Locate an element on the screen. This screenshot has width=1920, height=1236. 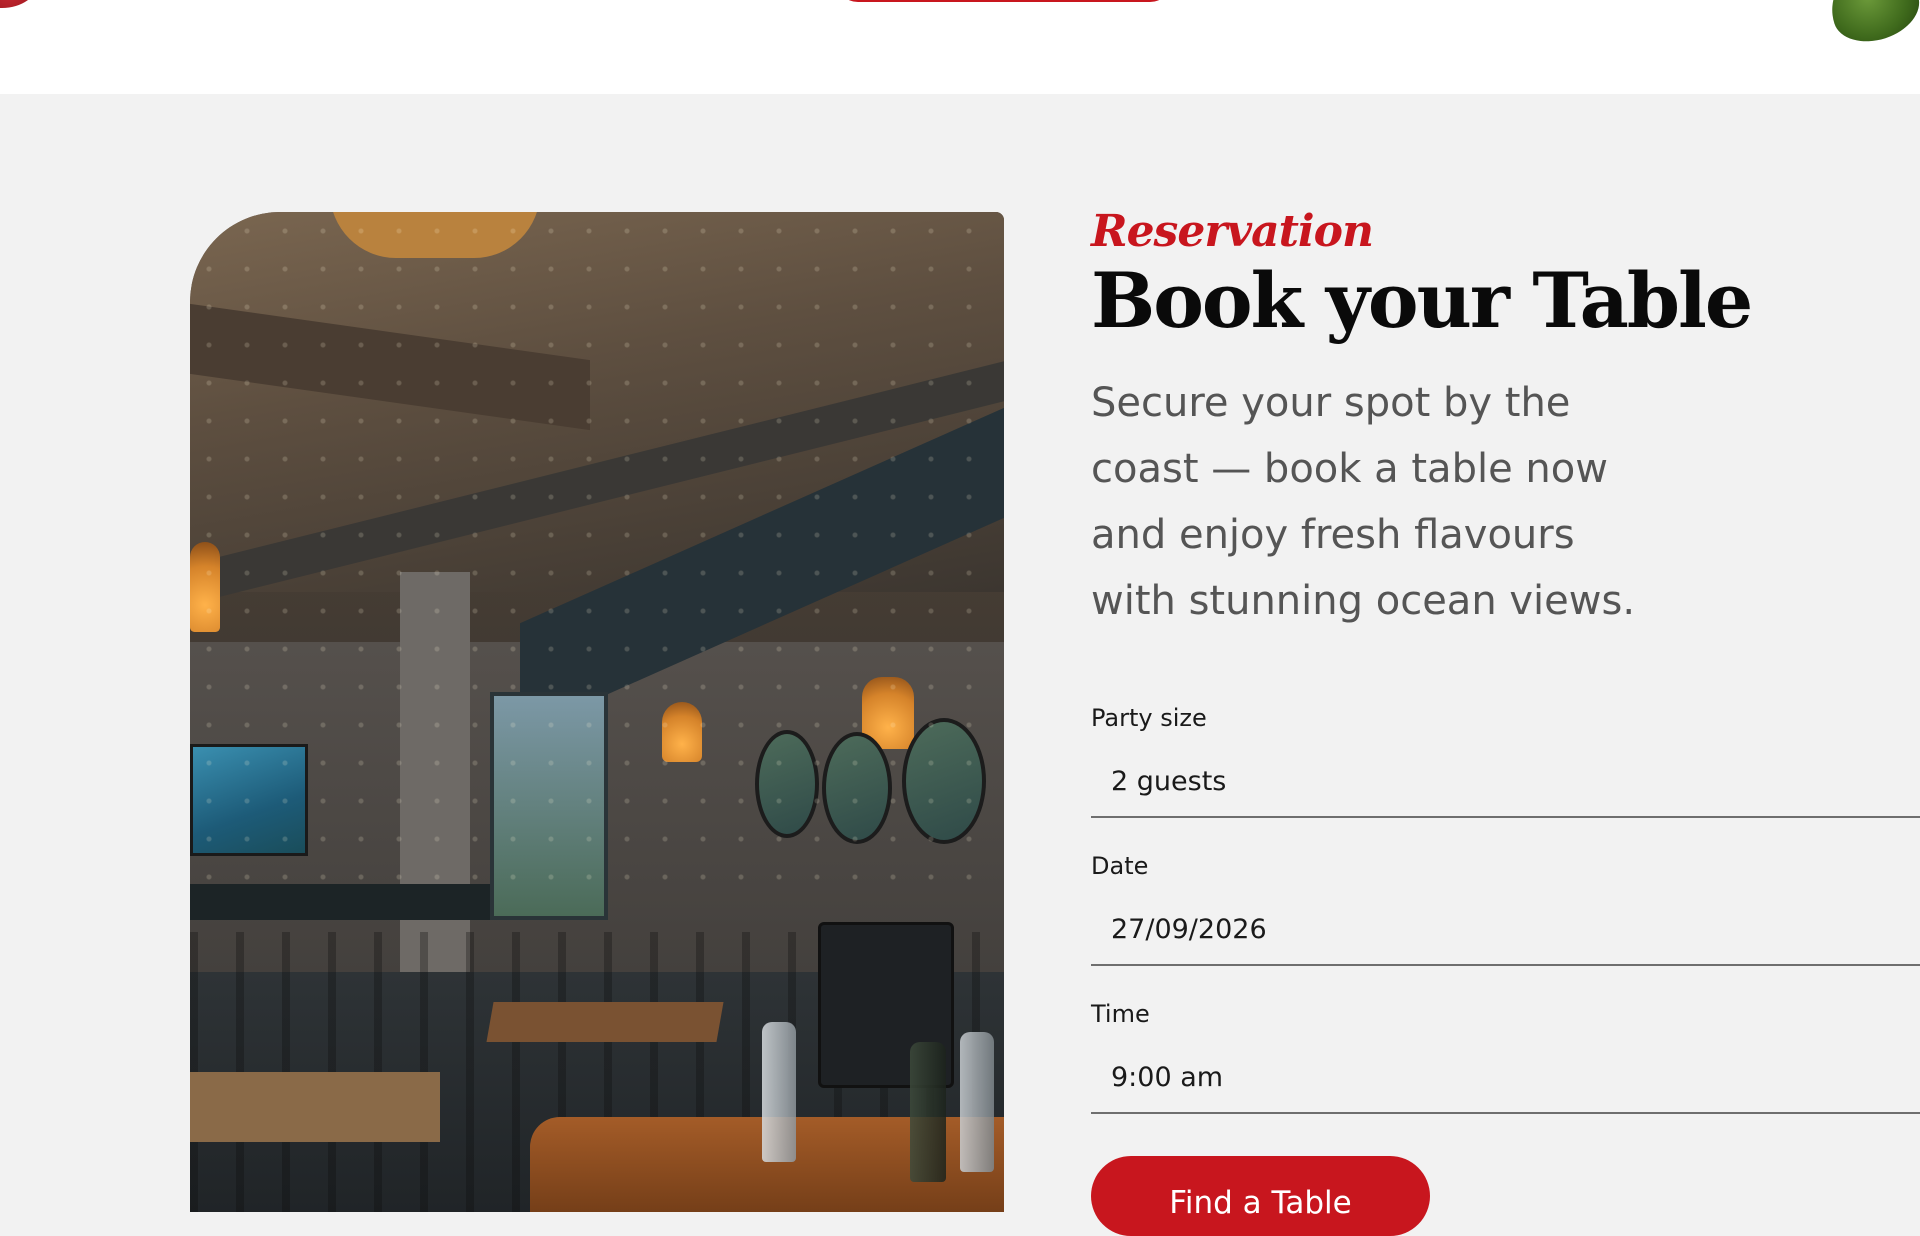
date-value: 27/09/2026 is located at coordinates (1189, 929).